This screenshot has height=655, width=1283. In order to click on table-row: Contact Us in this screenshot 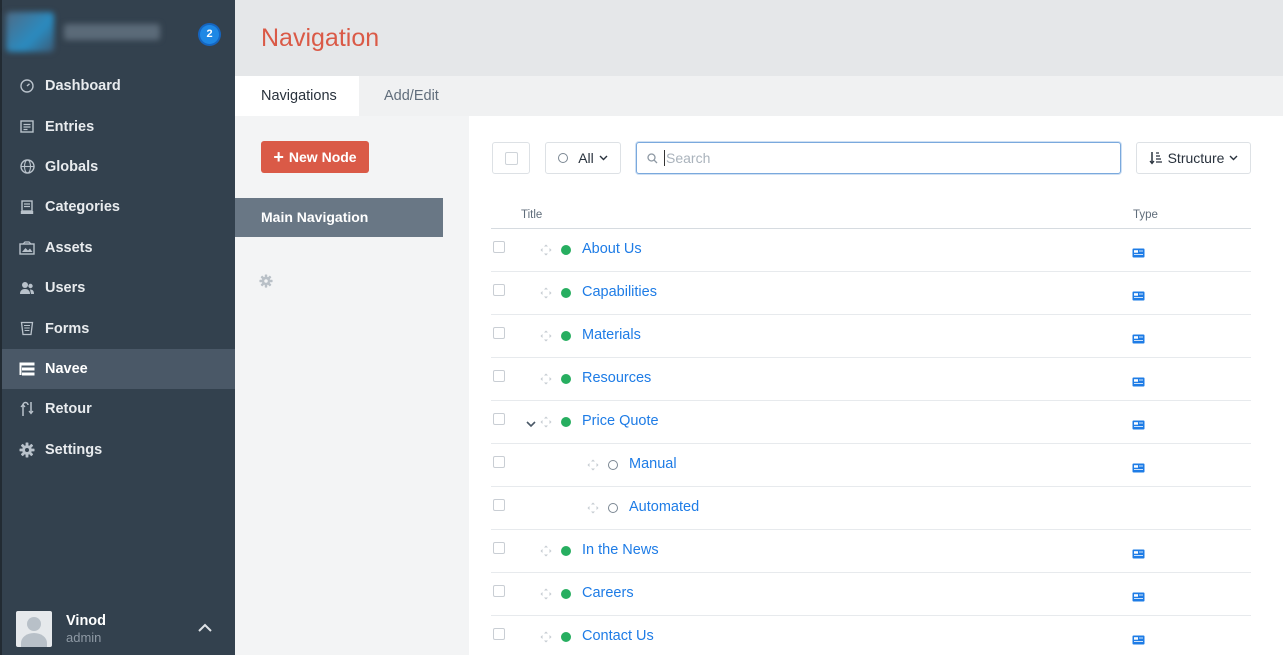, I will do `click(871, 635)`.